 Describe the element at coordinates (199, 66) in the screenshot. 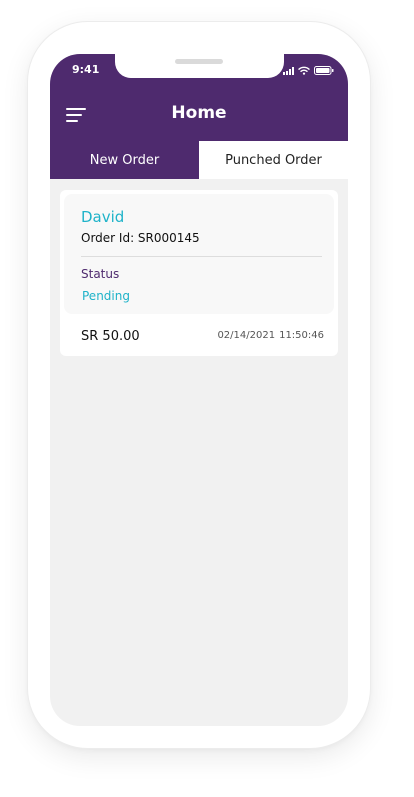

I see `phone-notch` at that location.